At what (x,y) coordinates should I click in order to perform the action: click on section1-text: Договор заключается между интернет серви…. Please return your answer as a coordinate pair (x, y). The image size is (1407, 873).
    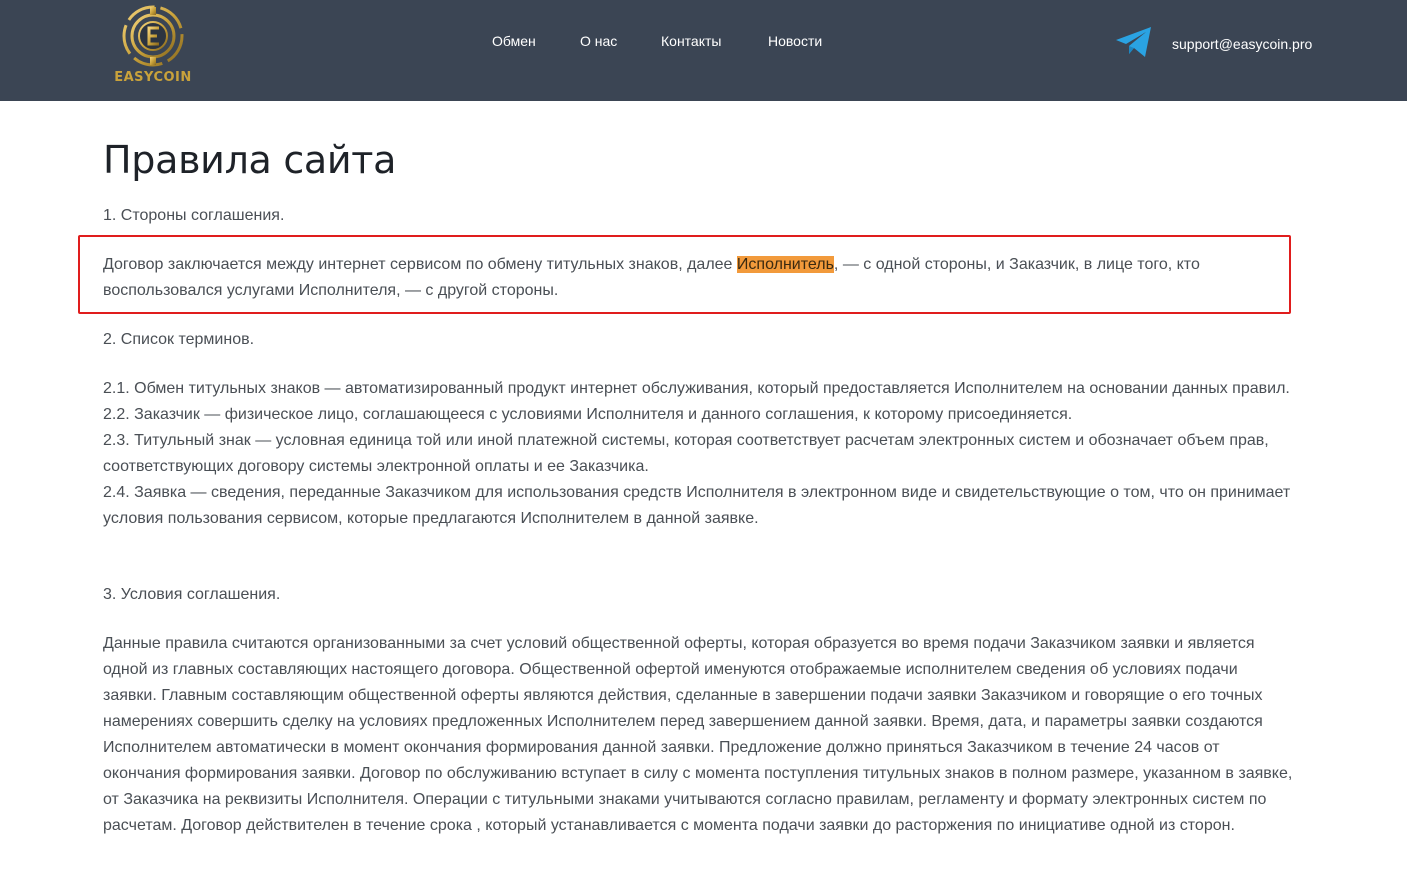
    Looking at the image, I should click on (698, 278).